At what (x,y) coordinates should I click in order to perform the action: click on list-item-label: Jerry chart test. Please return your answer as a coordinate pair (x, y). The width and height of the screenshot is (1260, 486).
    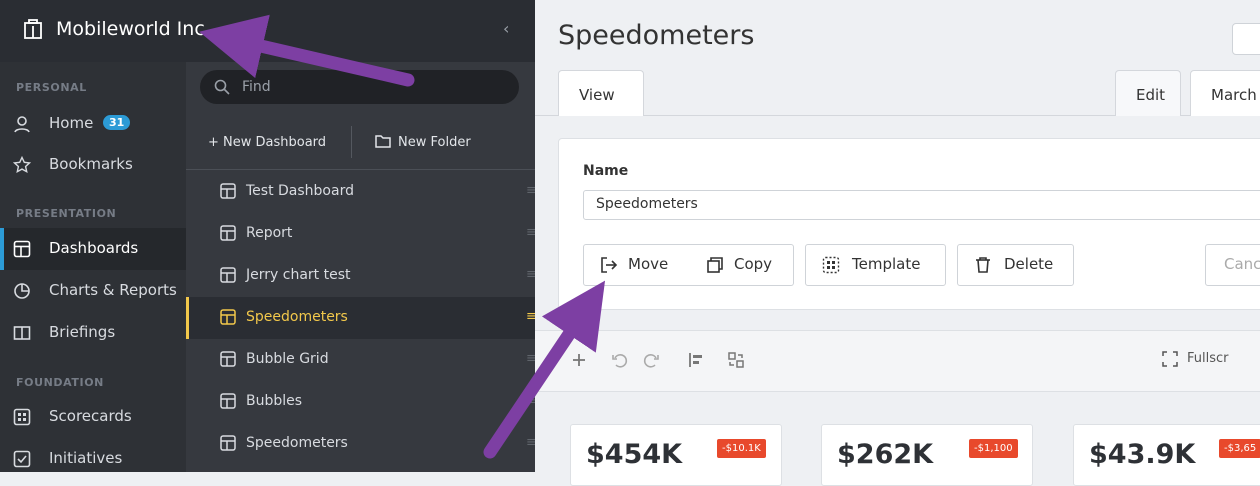
    Looking at the image, I should click on (298, 275).